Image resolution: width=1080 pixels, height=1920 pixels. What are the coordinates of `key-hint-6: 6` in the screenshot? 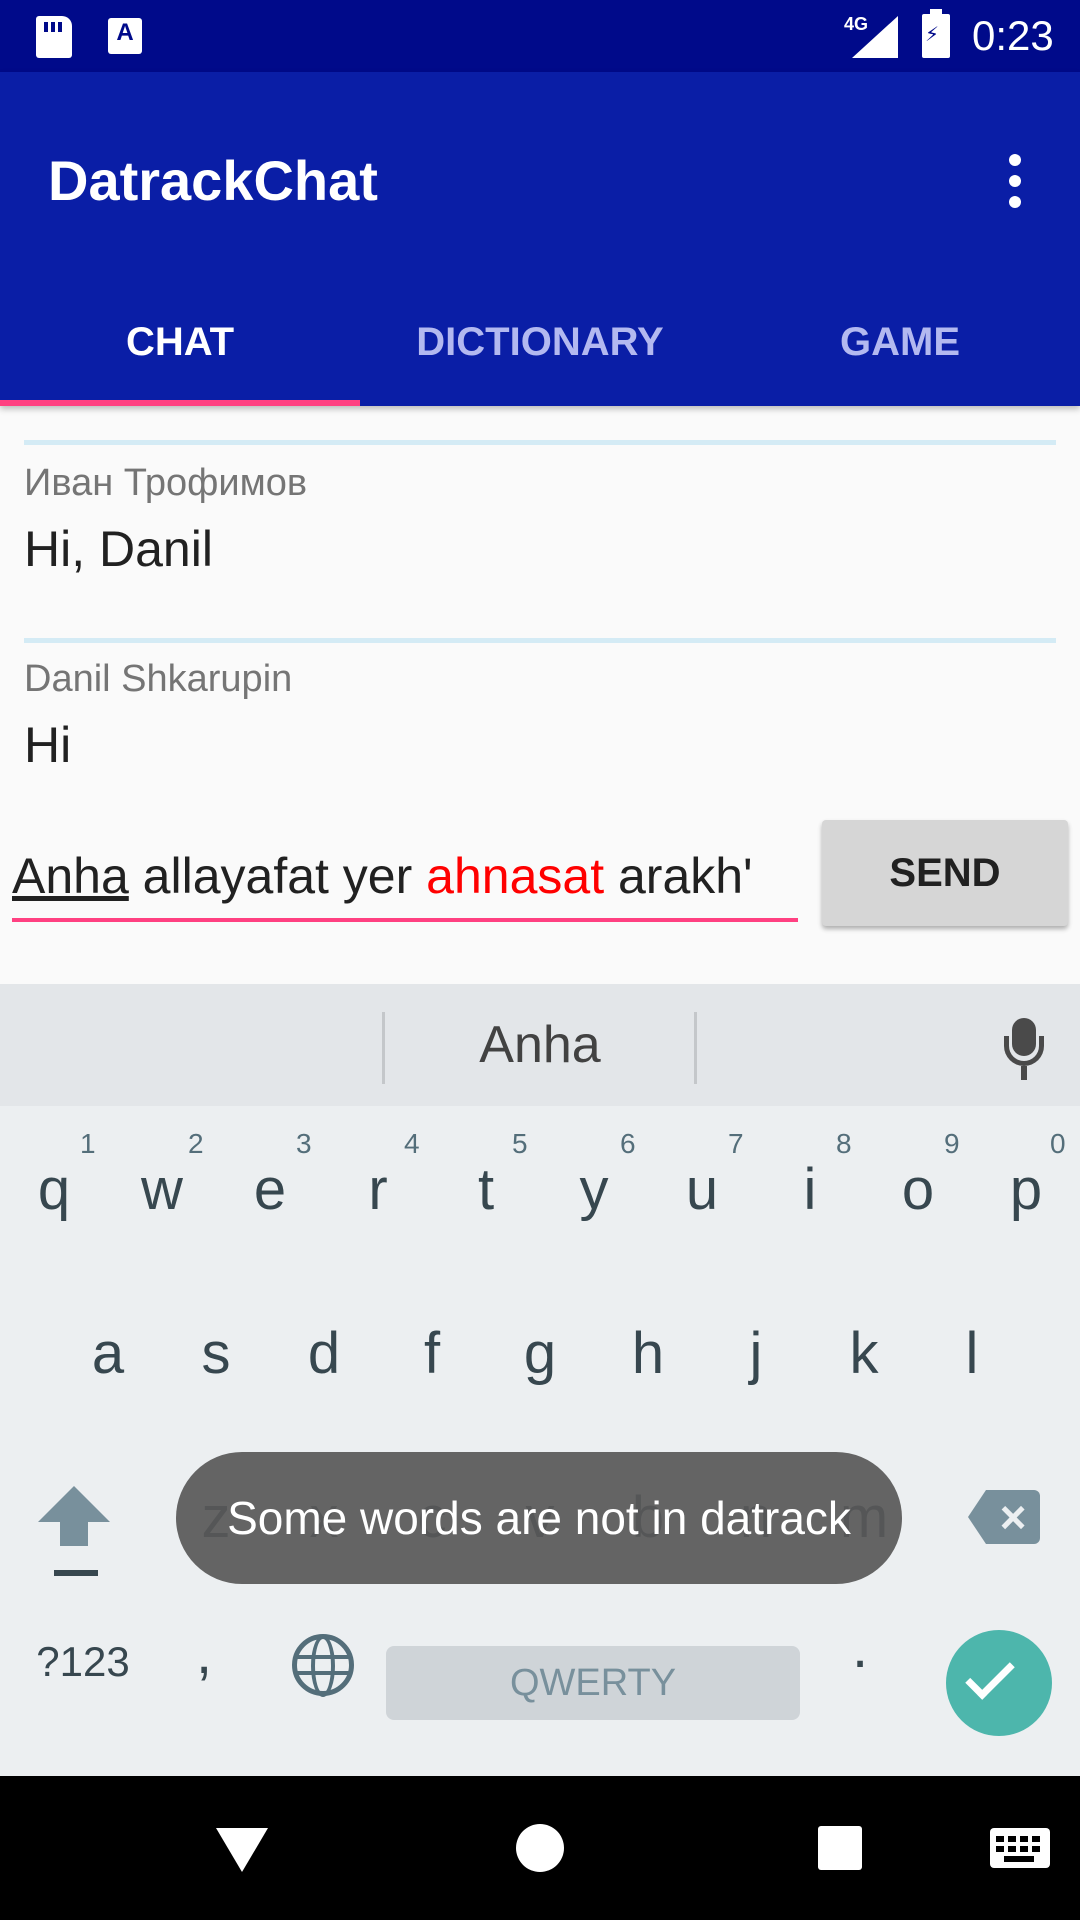 It's located at (628, 1143).